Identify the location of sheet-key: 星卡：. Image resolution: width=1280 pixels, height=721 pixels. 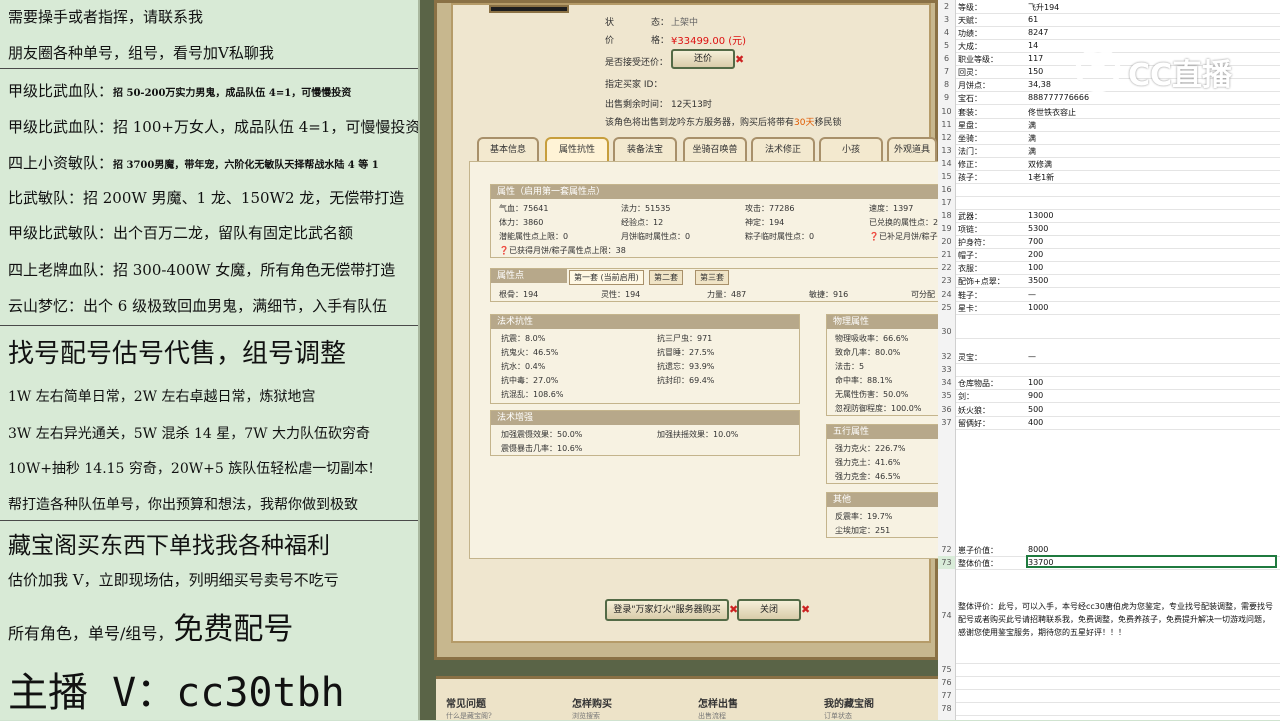
(970, 308).